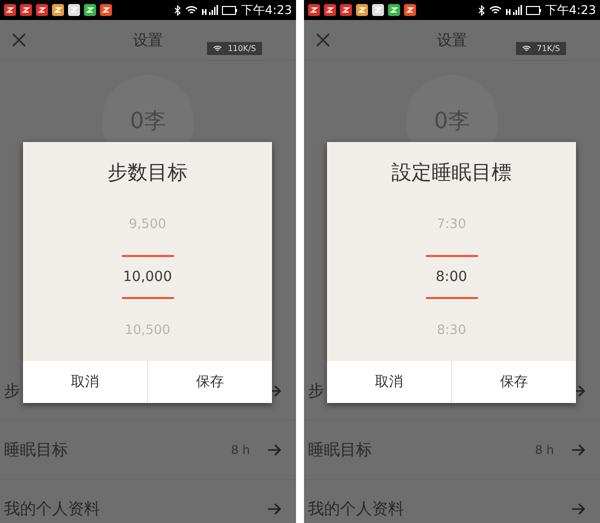 The height and width of the screenshot is (523, 600). What do you see at coordinates (452, 277) in the screenshot?
I see `picker-option: 8:00` at bounding box center [452, 277].